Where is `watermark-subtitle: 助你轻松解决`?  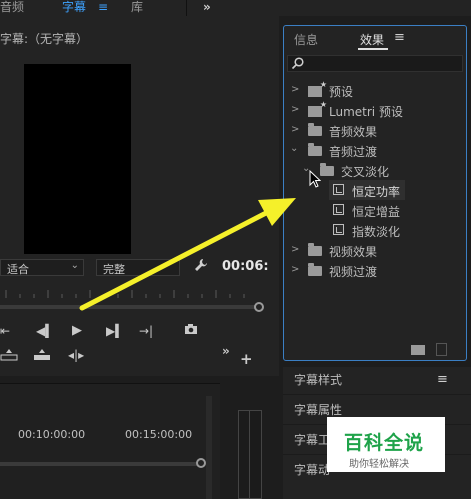 watermark-subtitle: 助你轻松解决 is located at coordinates (379, 464).